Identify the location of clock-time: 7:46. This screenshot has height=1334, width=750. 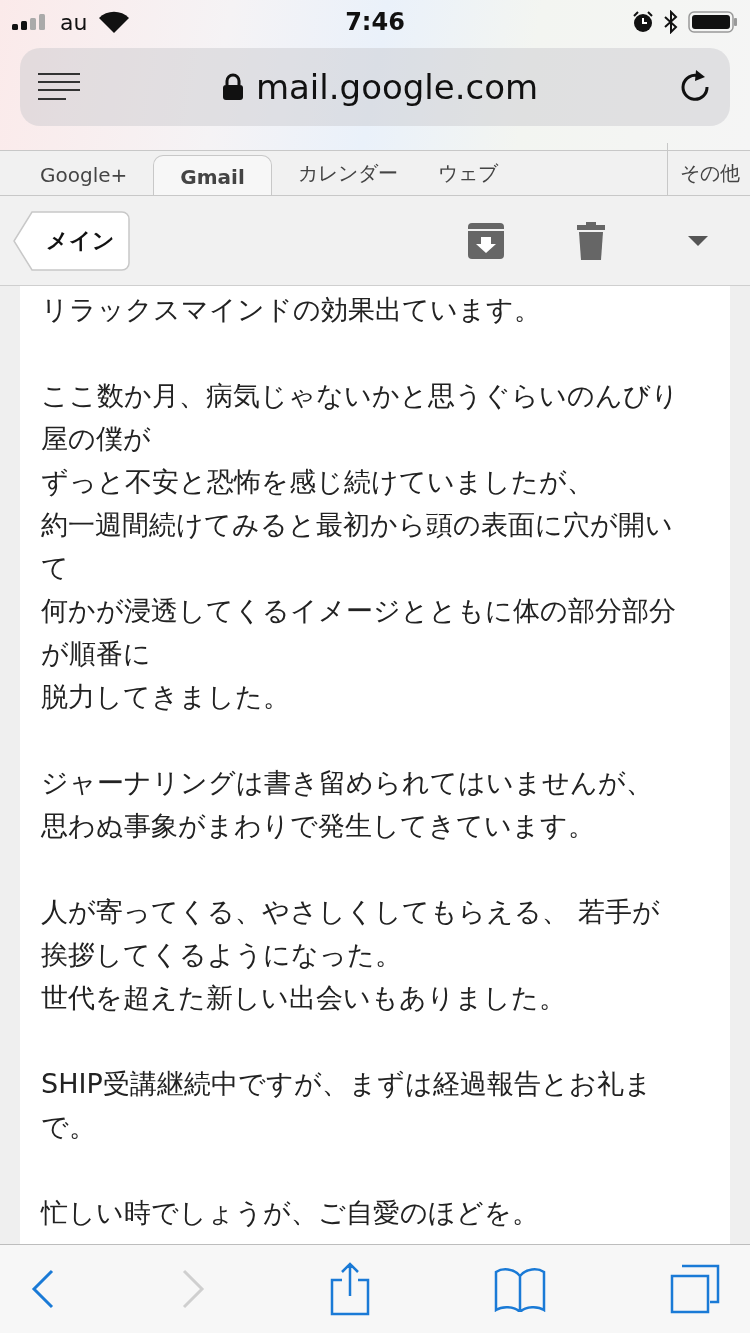
(375, 22).